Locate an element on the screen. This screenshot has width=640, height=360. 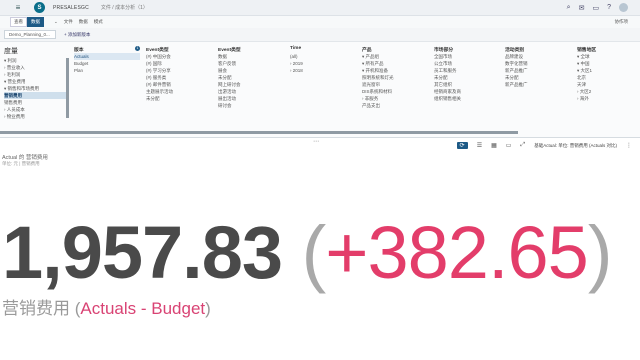
filter-member: › 海外 is located at coordinates (607, 98).